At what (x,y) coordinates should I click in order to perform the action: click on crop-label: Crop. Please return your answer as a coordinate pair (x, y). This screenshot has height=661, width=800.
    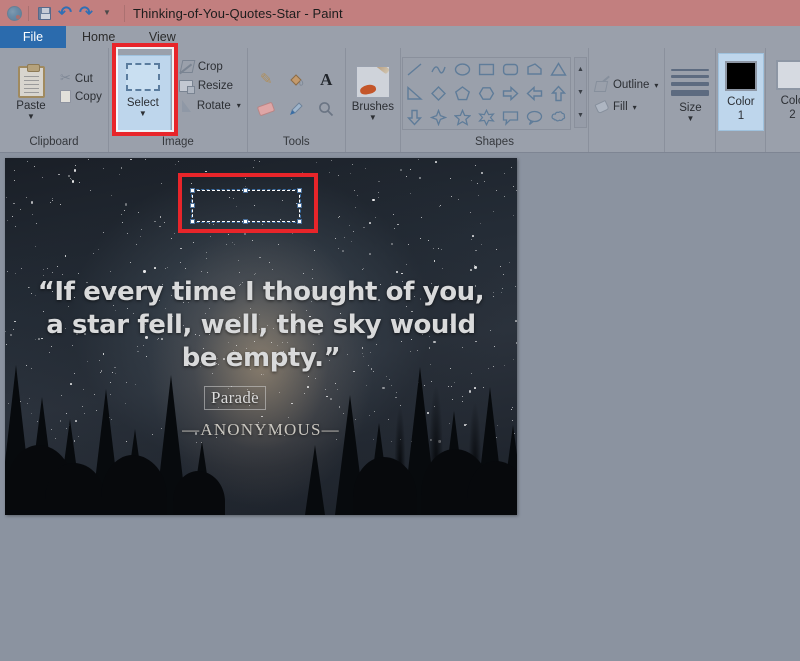
    Looking at the image, I should click on (210, 66).